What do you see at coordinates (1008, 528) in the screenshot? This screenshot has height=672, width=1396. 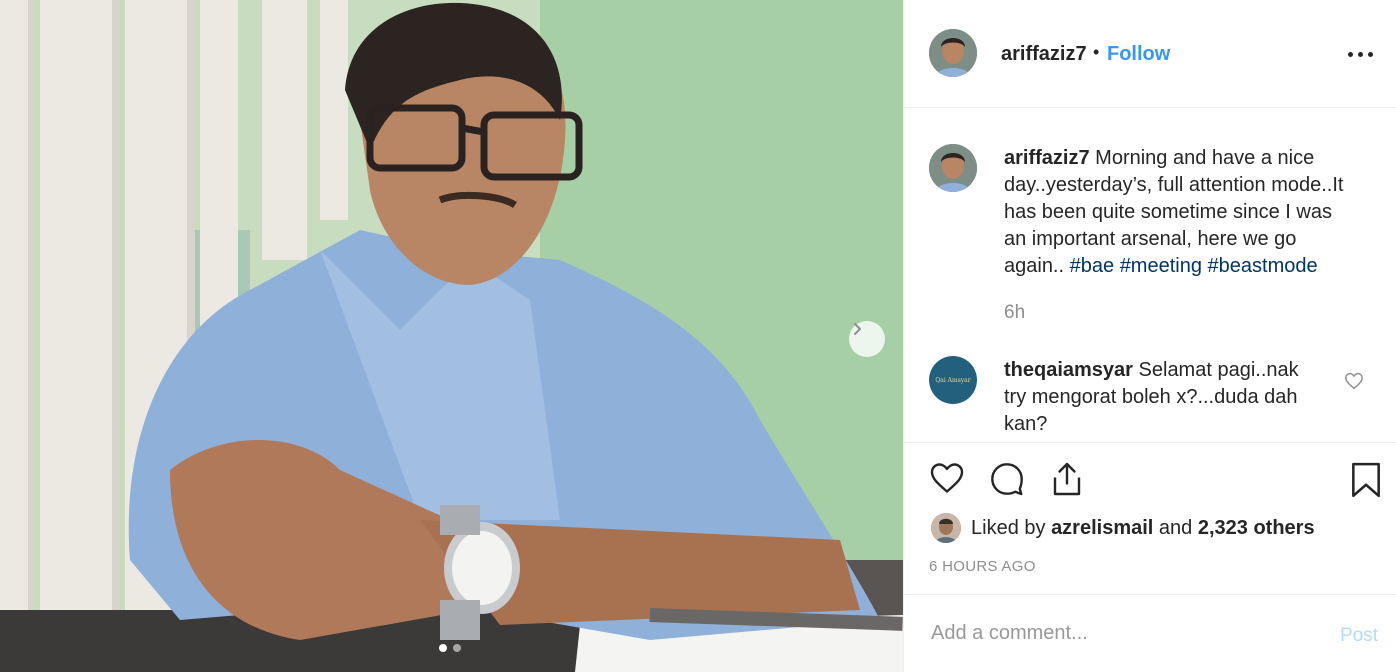 I see `likes-prefix: Liked by` at bounding box center [1008, 528].